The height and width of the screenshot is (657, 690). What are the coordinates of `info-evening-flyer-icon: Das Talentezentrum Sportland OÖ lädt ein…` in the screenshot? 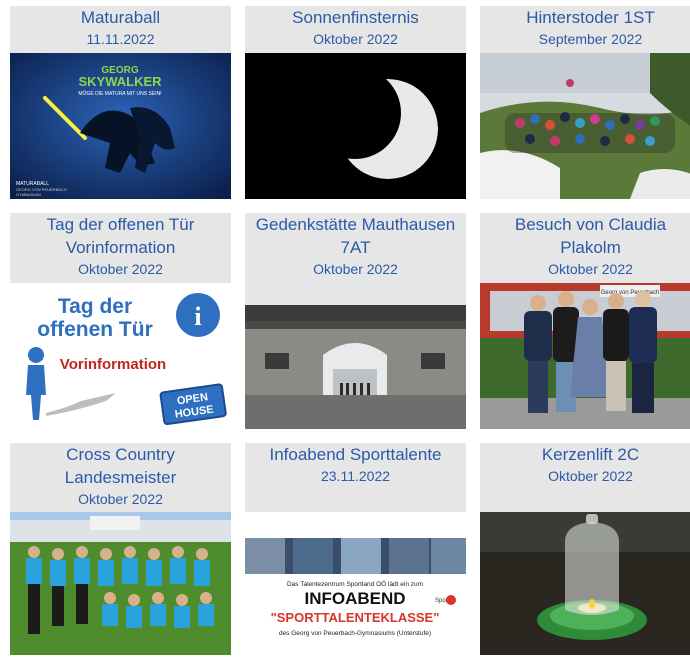 It's located at (355, 583).